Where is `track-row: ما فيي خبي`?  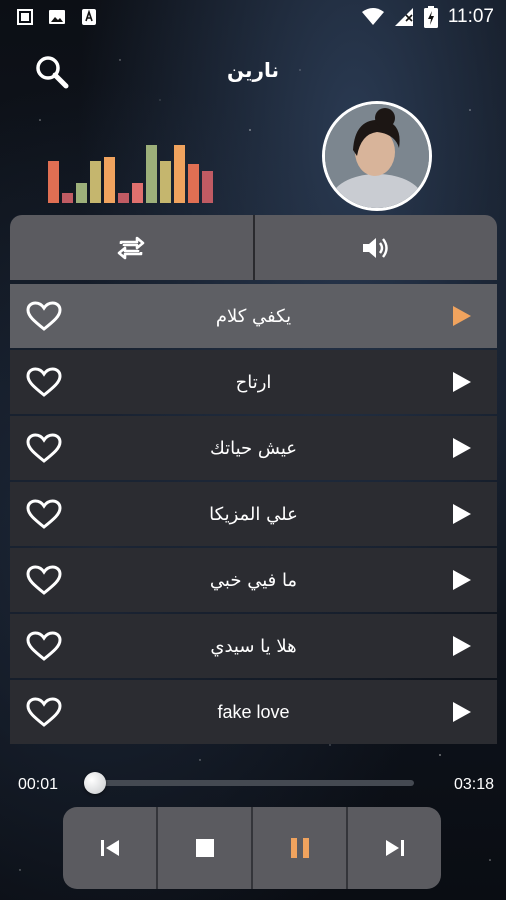 track-row: ما فيي خبي is located at coordinates (253, 580).